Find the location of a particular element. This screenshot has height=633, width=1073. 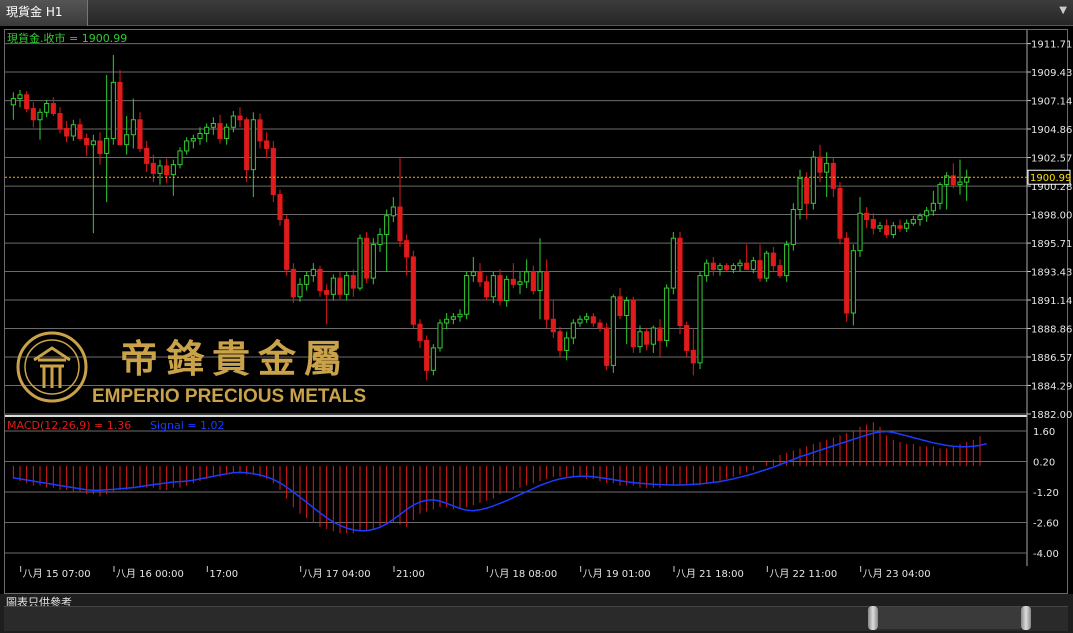

macd-tick-label: -1.20 is located at coordinates (1046, 493).